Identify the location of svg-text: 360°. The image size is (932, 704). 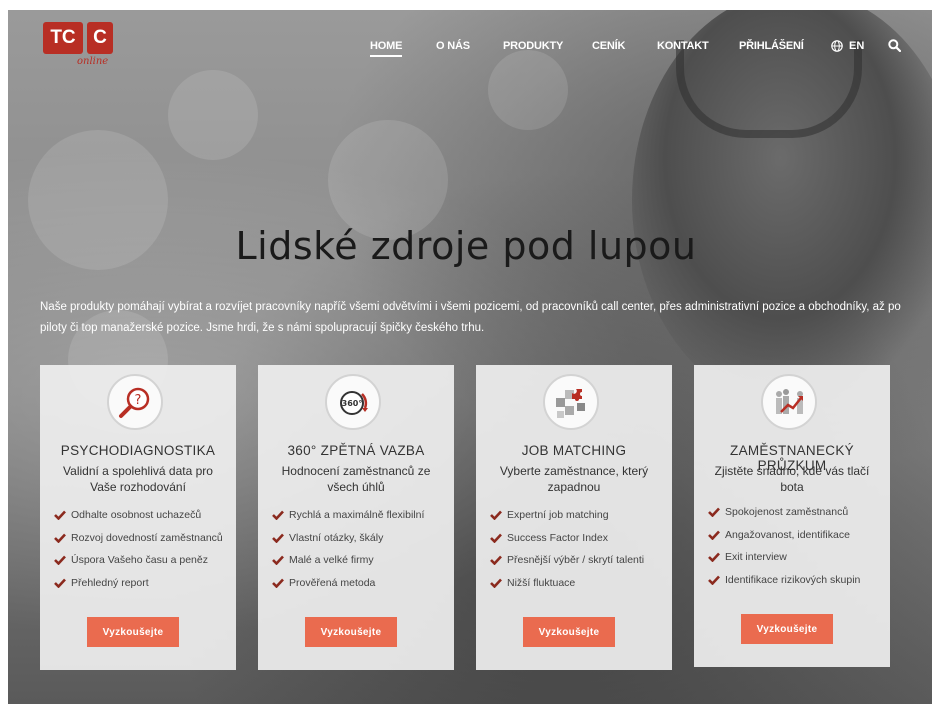
(352, 403).